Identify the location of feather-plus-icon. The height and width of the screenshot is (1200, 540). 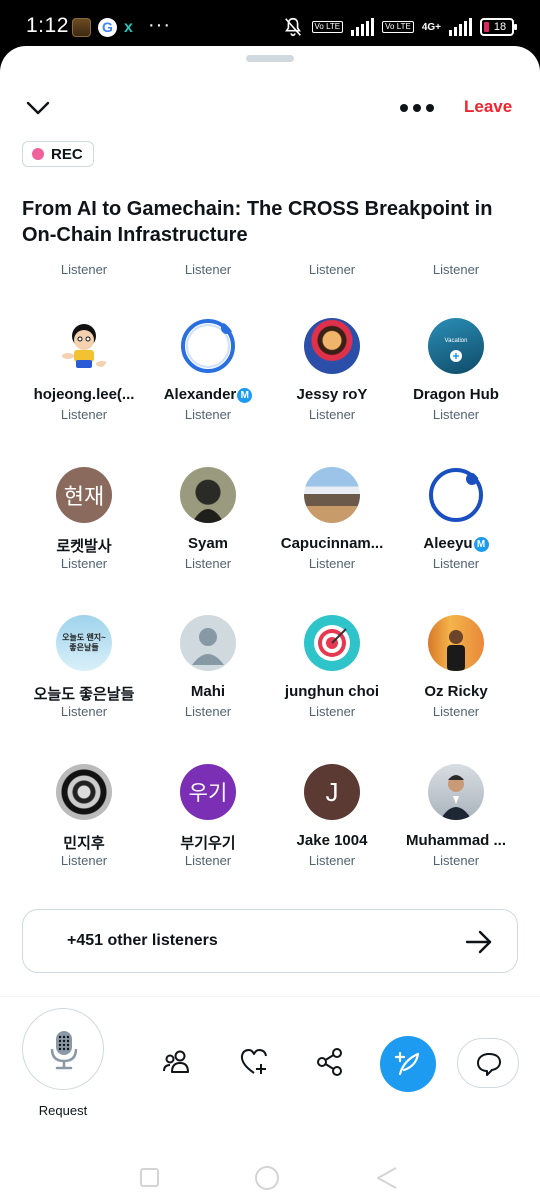
(407, 1063).